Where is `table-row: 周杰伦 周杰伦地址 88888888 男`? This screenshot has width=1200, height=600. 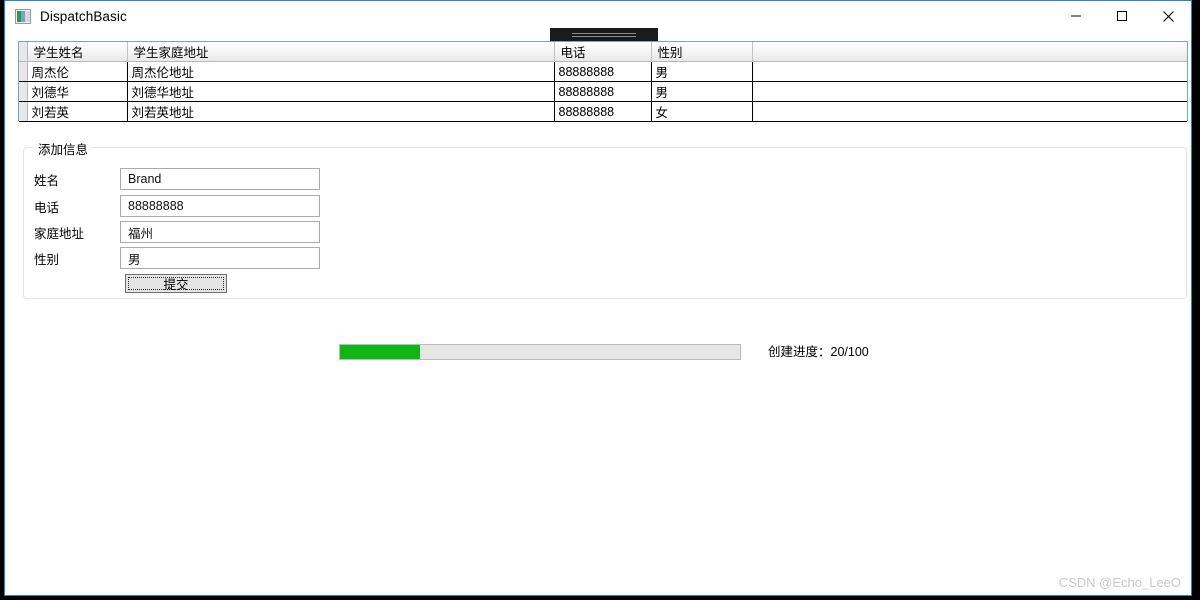
table-row: 周杰伦 周杰伦地址 88888888 男 is located at coordinates (603, 71).